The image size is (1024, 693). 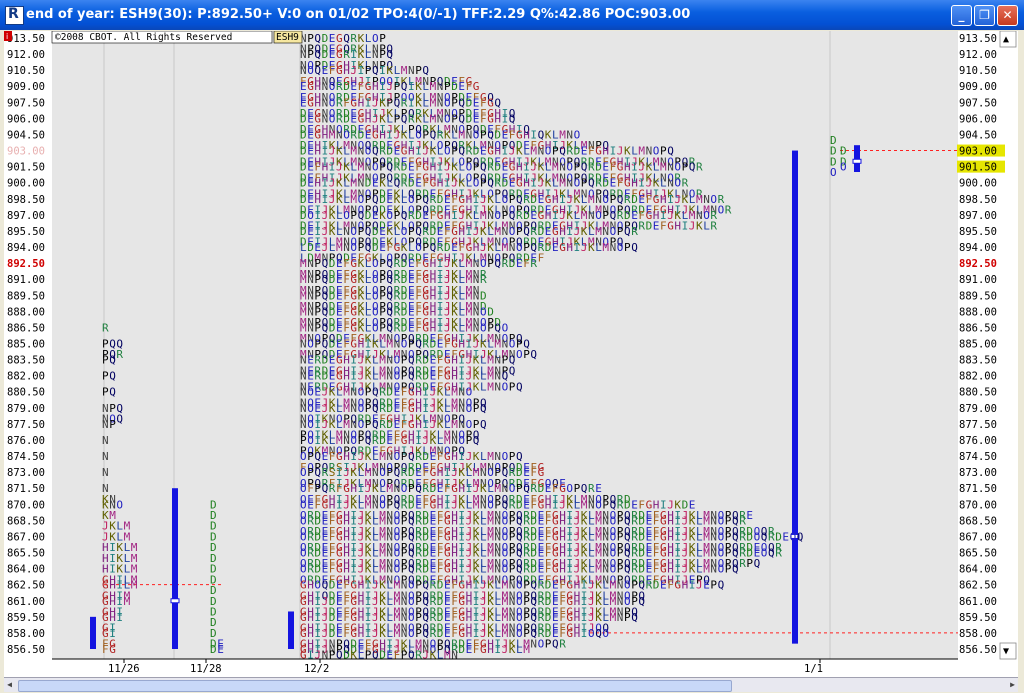 I want to click on left-price-label: 882.00, so click(x=26, y=377).